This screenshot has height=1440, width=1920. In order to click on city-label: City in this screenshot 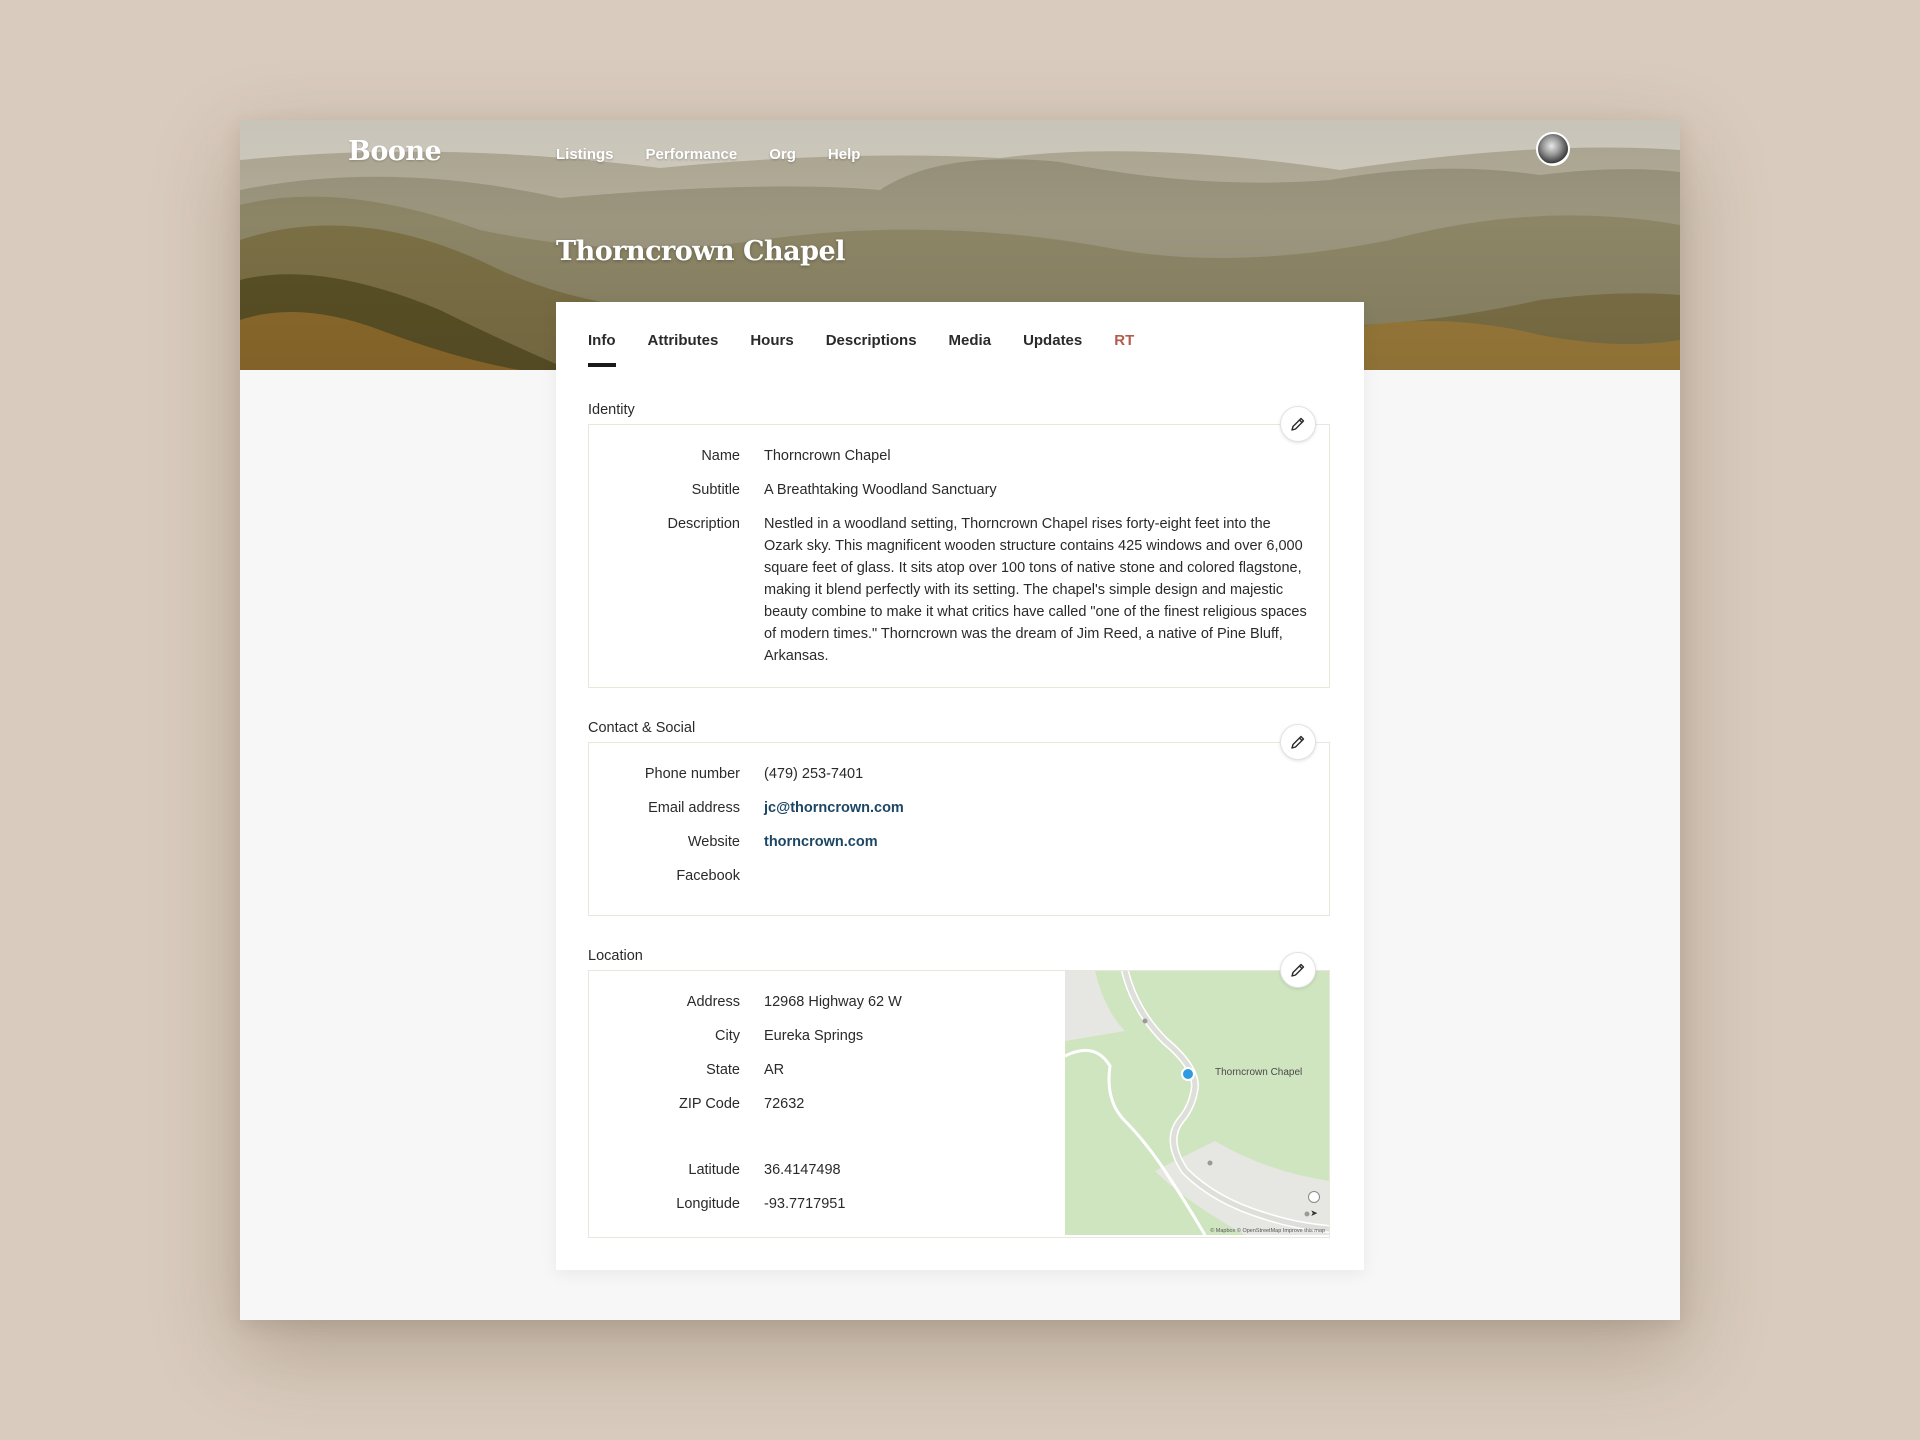, I will do `click(727, 1036)`.